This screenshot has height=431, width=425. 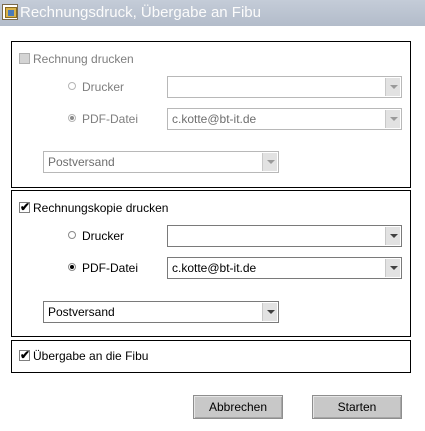 I want to click on invoice-print-checkbox, so click(x=24, y=58).